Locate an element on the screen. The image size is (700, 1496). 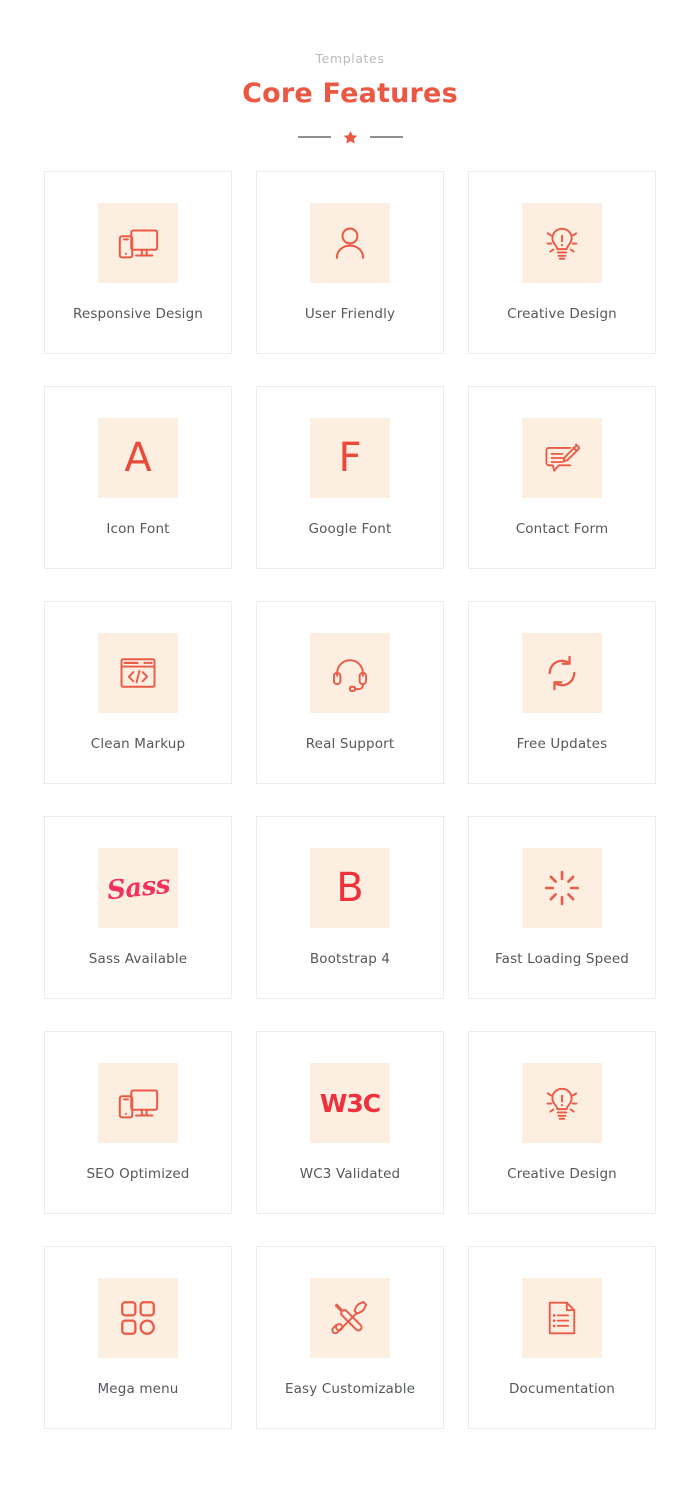
feature-label: Responsive Design is located at coordinates (138, 314).